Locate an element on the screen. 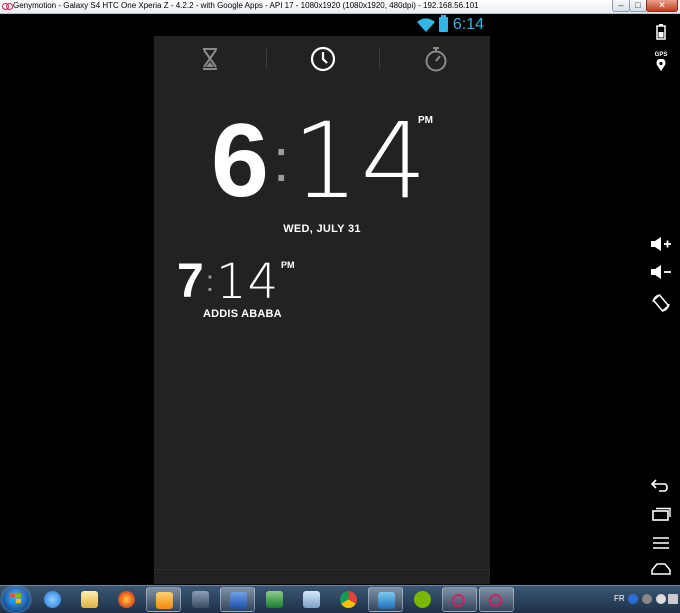 Image resolution: width=680 pixels, height=613 pixels. back-icon is located at coordinates (659, 485).